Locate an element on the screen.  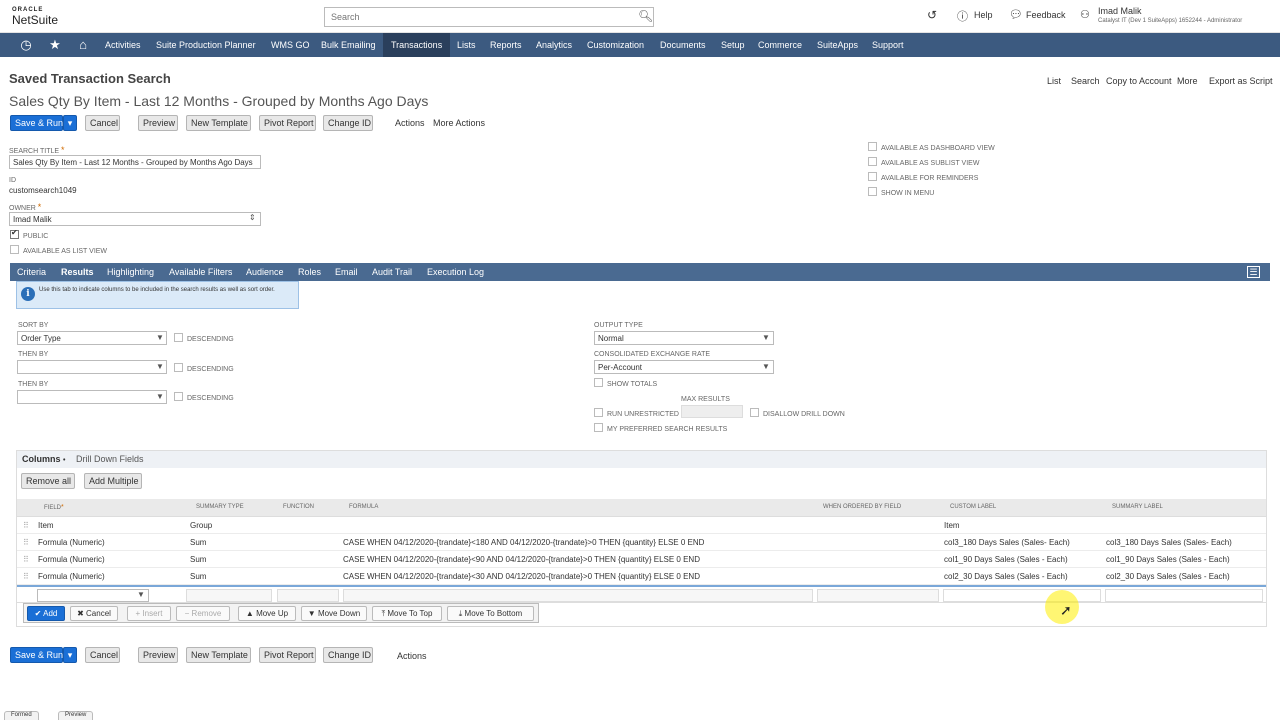
change-id-button-bottom: Change ID is located at coordinates (348, 655).